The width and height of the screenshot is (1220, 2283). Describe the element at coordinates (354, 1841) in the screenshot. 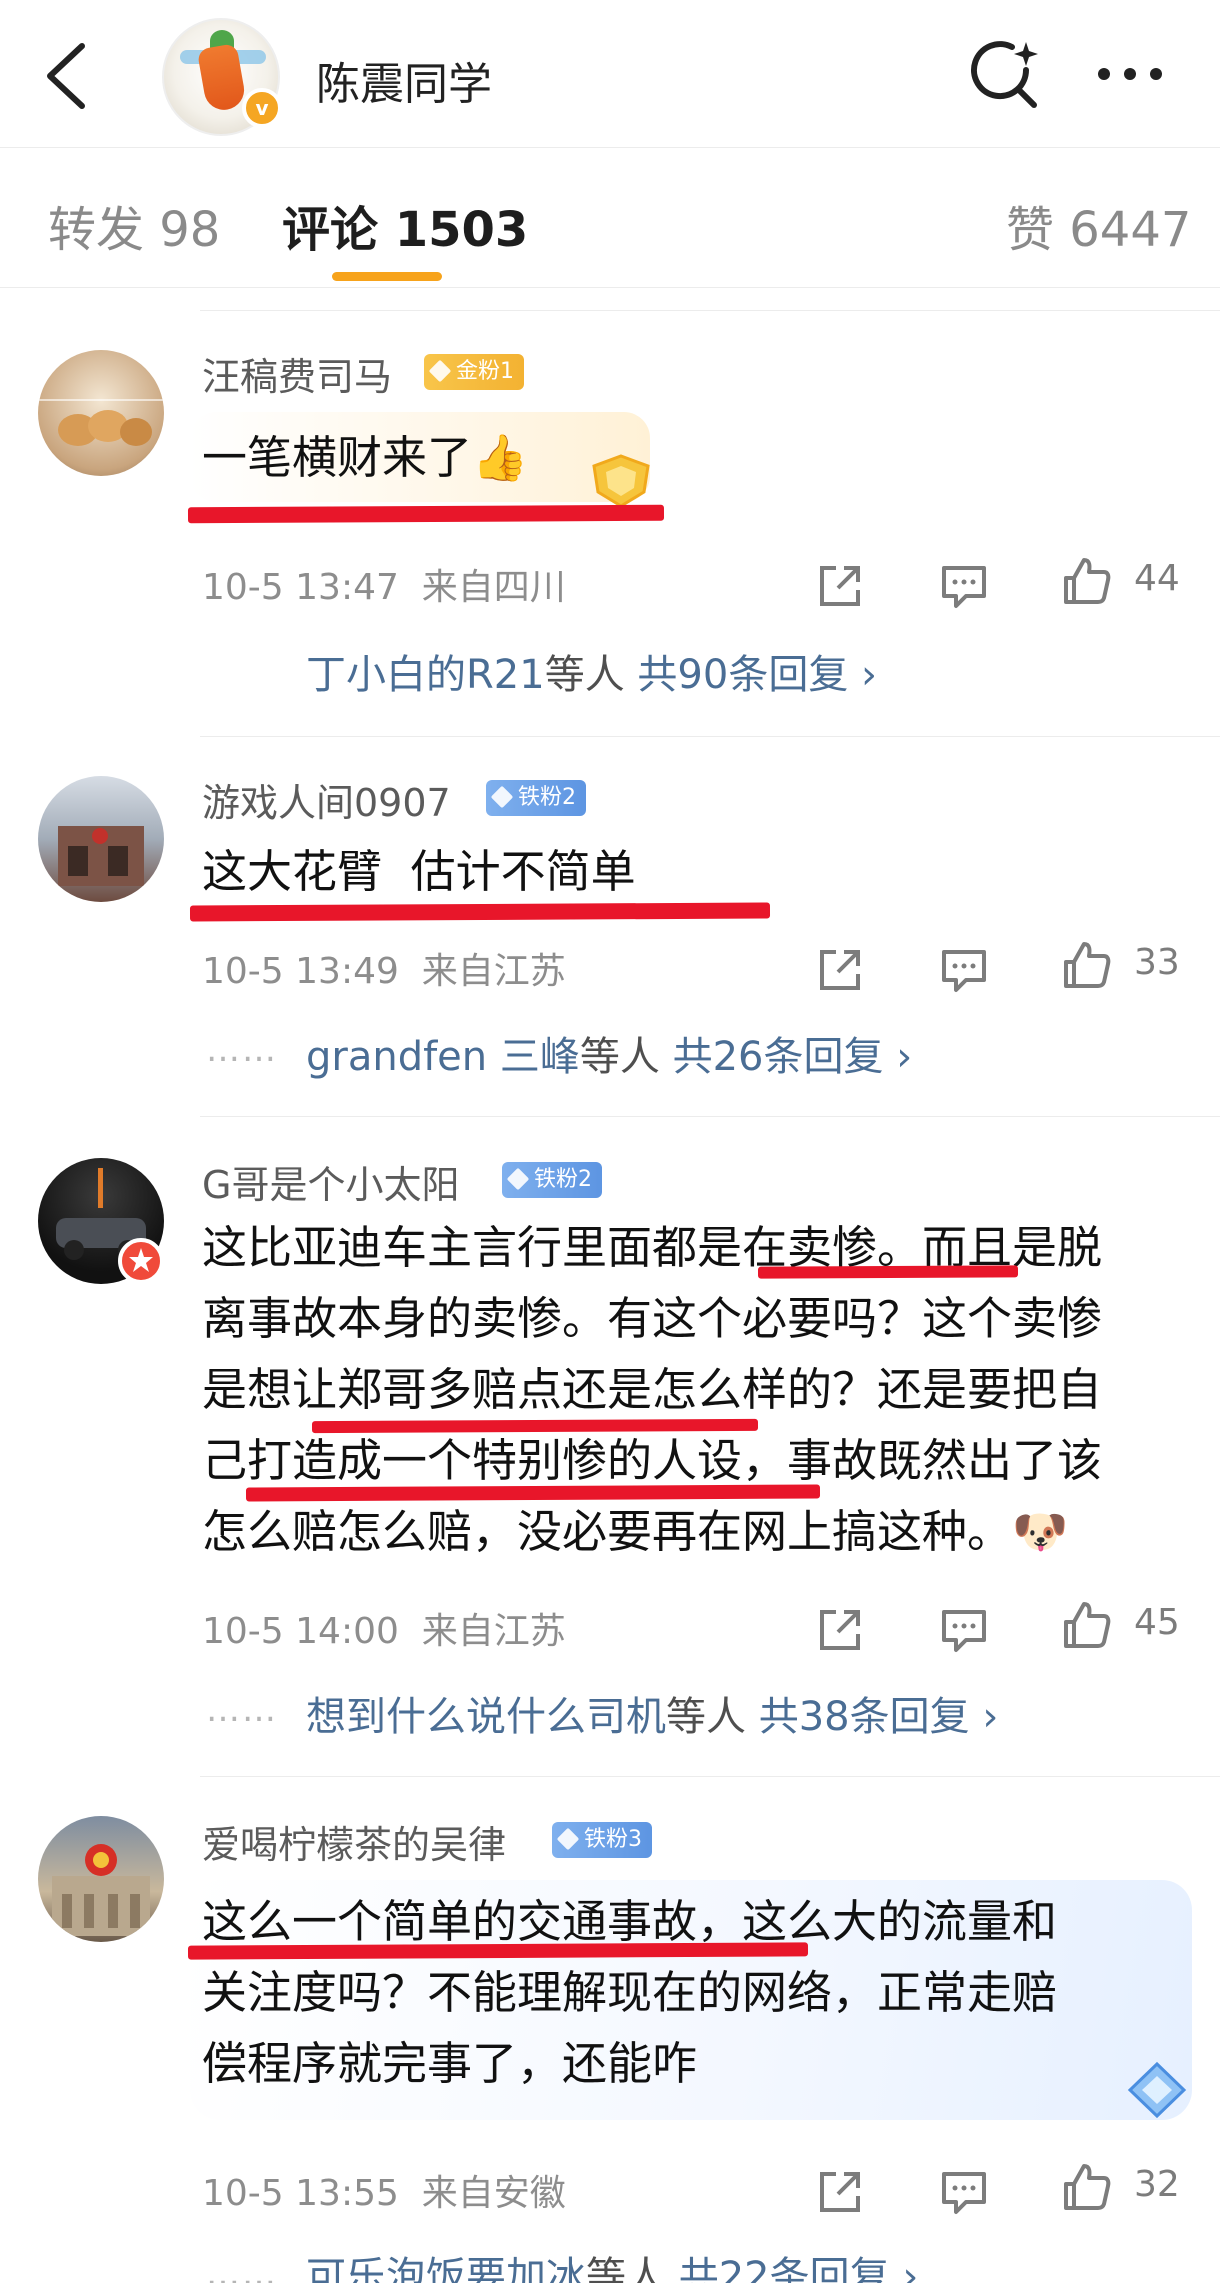

I see `commenter-name: 爱喝柠檬茶的吴律` at that location.